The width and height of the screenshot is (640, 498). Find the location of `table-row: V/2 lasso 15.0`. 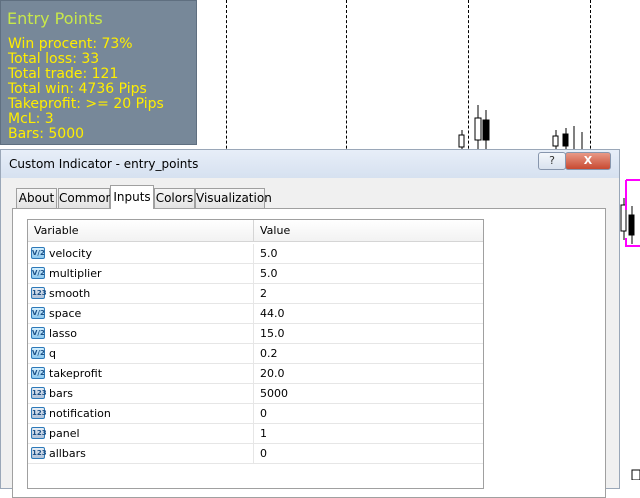

table-row: V/2 lasso 15.0 is located at coordinates (255, 334).